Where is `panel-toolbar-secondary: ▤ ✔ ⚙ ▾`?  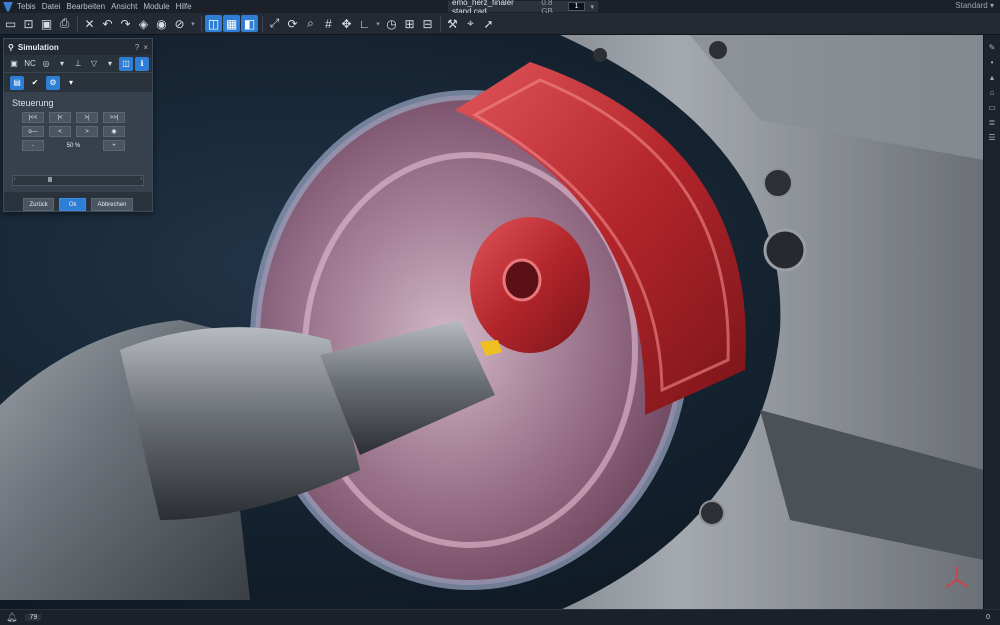 panel-toolbar-secondary: ▤ ✔ ⚙ ▾ is located at coordinates (78, 82).